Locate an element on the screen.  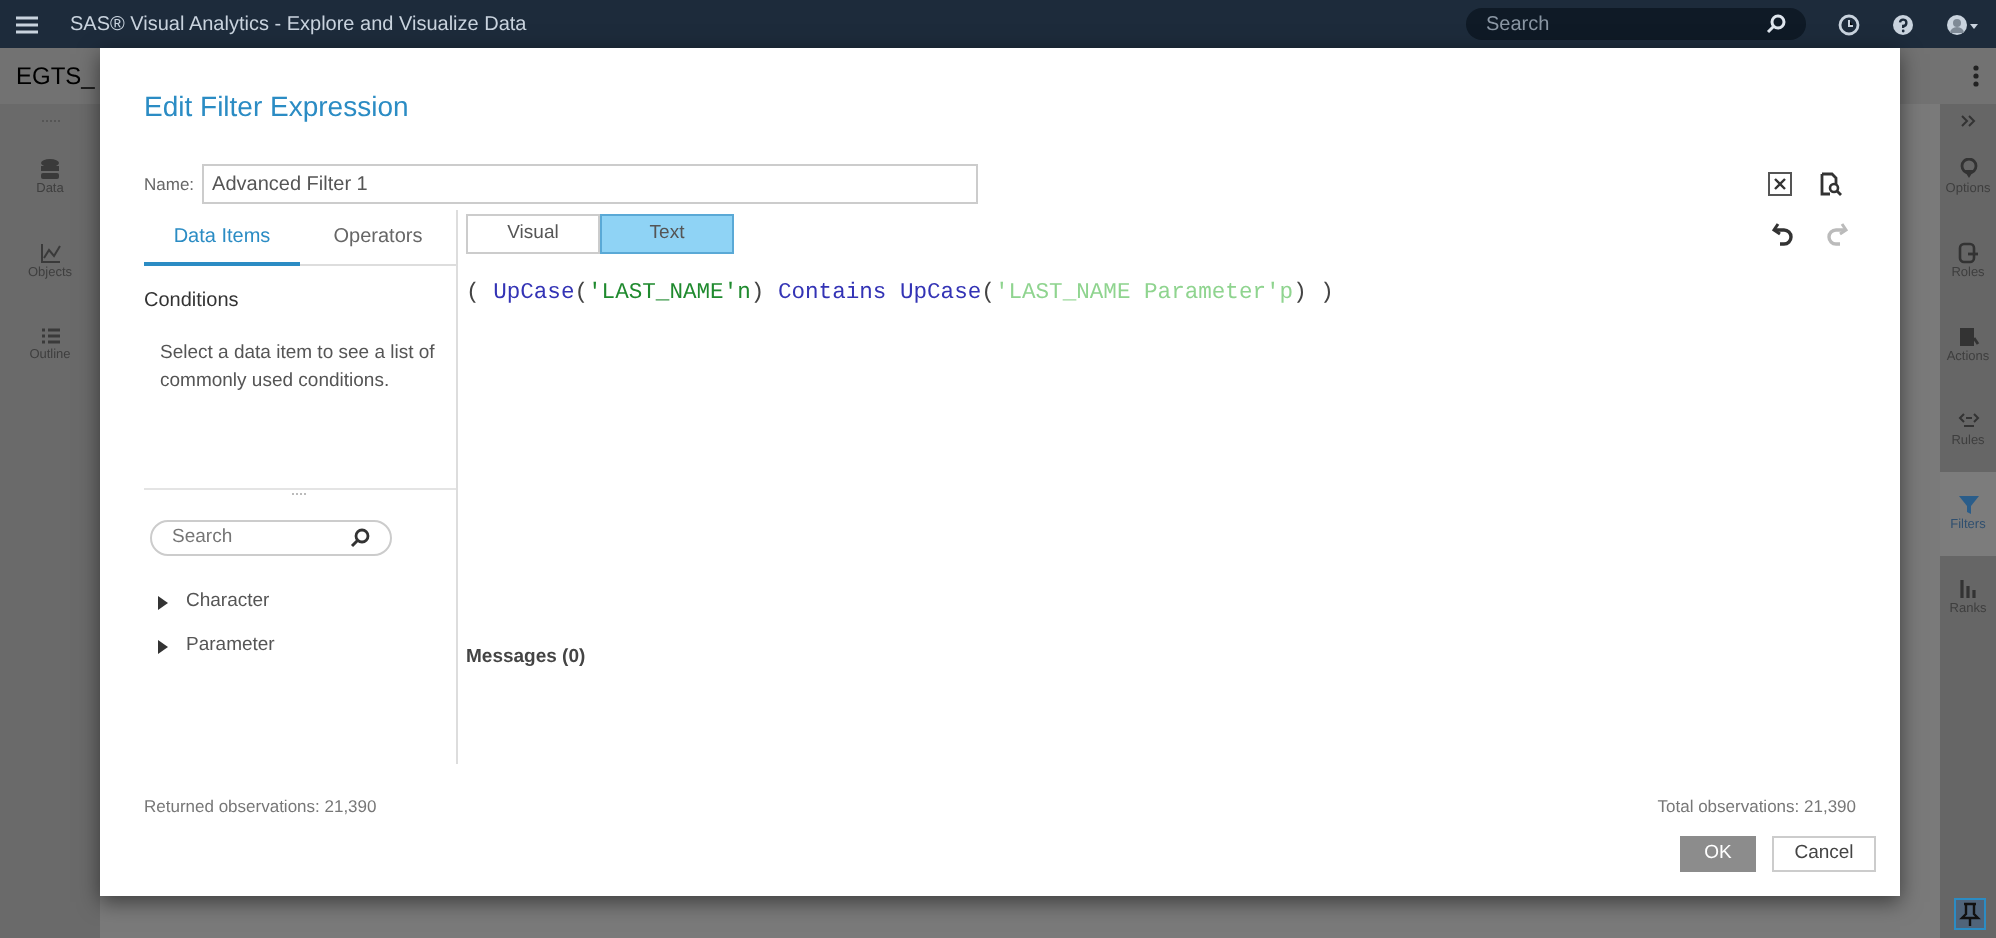
splitter-handle-icon is located at coordinates (300, 494).